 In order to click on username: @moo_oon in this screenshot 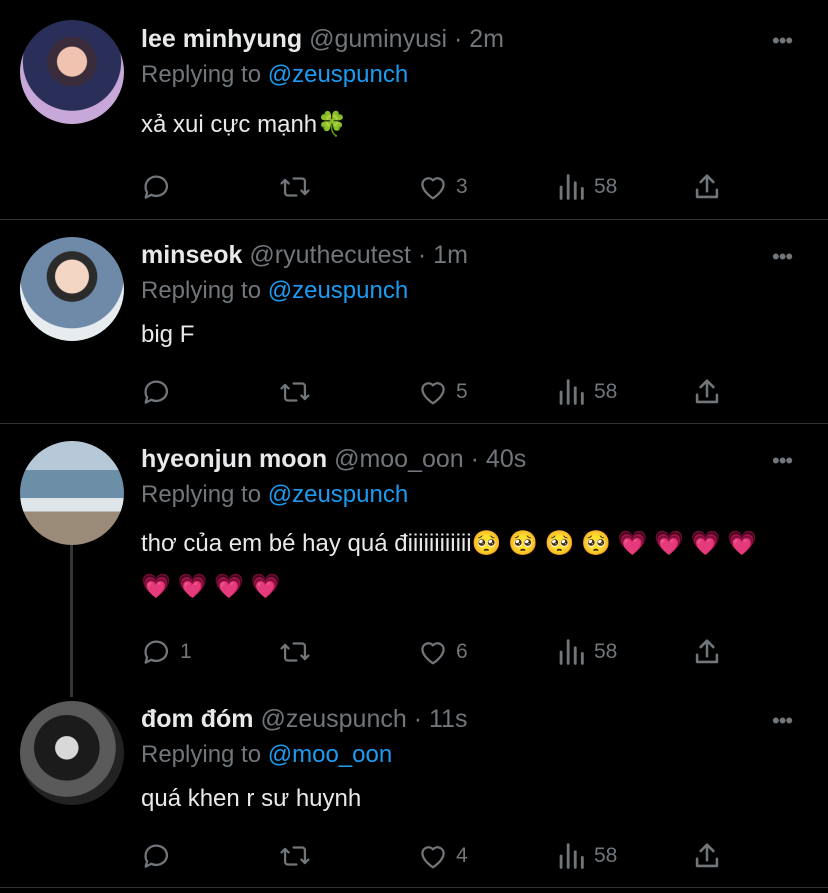, I will do `click(399, 459)`.